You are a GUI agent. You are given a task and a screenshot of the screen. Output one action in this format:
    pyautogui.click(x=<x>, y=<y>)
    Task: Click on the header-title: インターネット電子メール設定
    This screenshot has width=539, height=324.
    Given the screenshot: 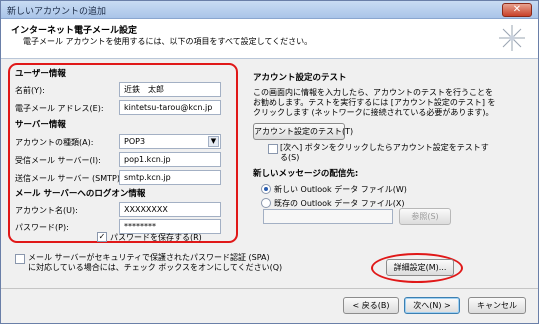 What is the action you would take?
    pyautogui.click(x=74, y=31)
    